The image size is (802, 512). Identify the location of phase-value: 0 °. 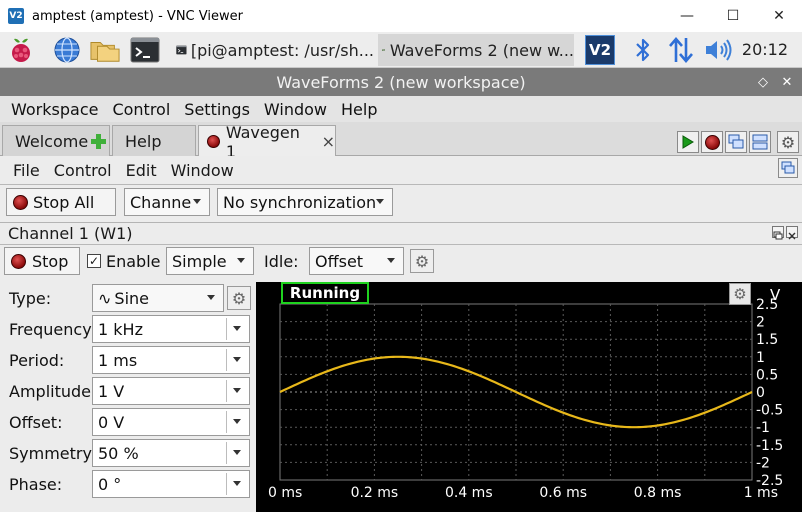
(110, 484).